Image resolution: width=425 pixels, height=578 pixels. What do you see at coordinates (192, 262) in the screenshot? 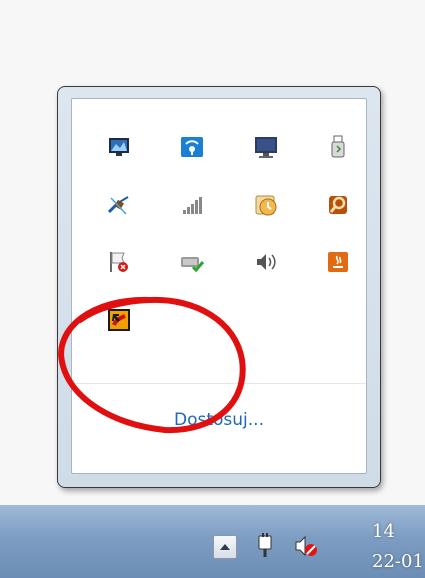
I see `network-check-icon` at bounding box center [192, 262].